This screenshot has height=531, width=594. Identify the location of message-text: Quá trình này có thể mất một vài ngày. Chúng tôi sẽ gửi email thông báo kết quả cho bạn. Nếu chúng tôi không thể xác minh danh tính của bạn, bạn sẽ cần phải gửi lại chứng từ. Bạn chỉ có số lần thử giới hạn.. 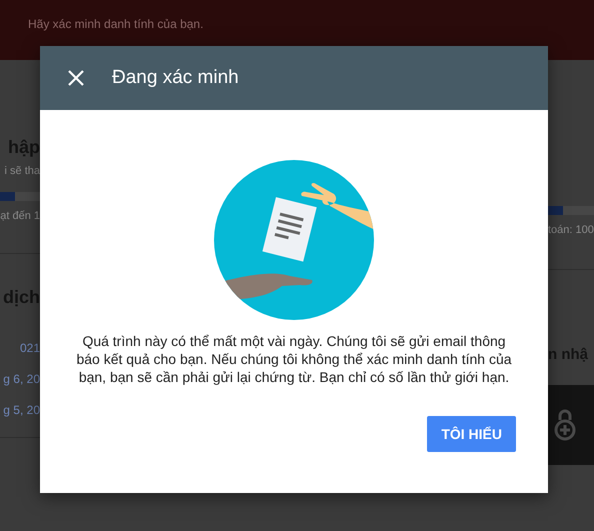
(294, 359).